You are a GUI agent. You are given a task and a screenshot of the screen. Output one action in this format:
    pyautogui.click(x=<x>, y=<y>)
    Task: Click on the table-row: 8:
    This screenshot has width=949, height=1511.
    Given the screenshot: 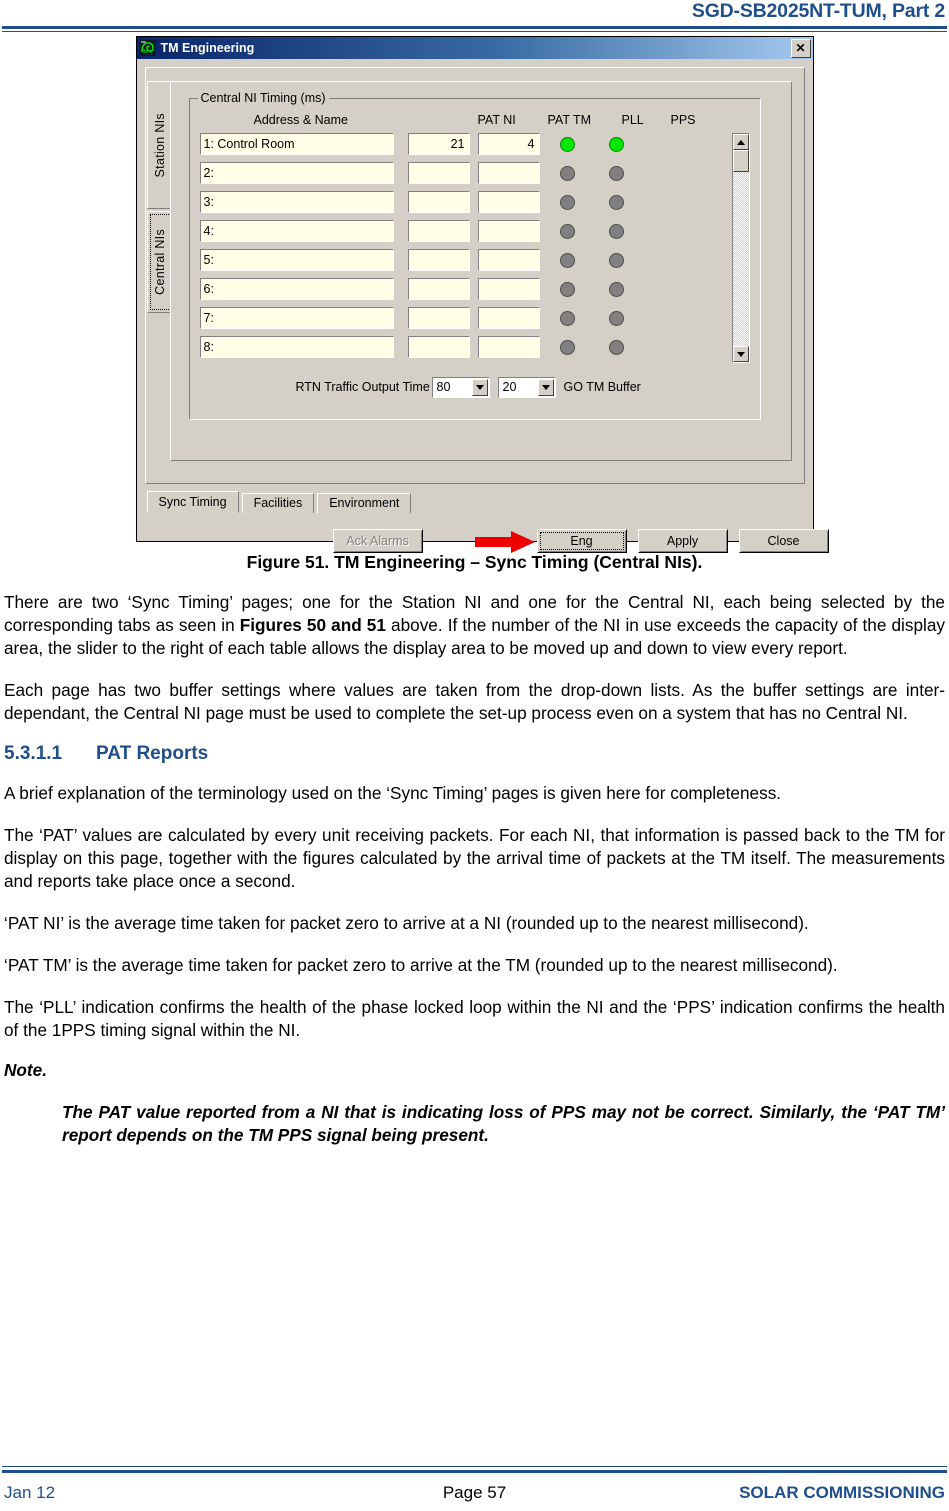 What is the action you would take?
    pyautogui.click(x=475, y=350)
    